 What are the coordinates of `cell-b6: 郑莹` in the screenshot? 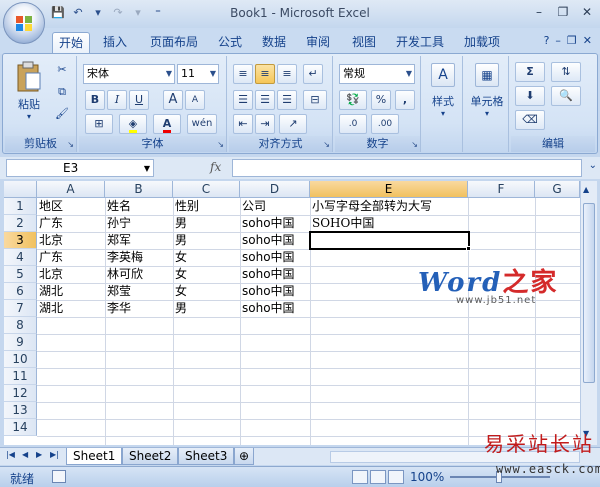 It's located at (118, 291).